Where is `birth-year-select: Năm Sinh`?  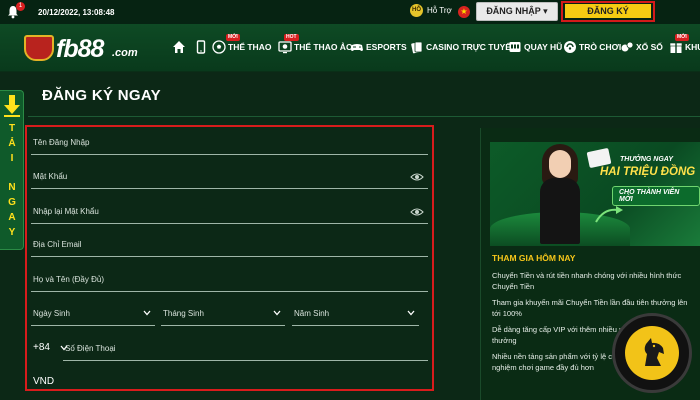 birth-year-select: Năm Sinh is located at coordinates (355, 314).